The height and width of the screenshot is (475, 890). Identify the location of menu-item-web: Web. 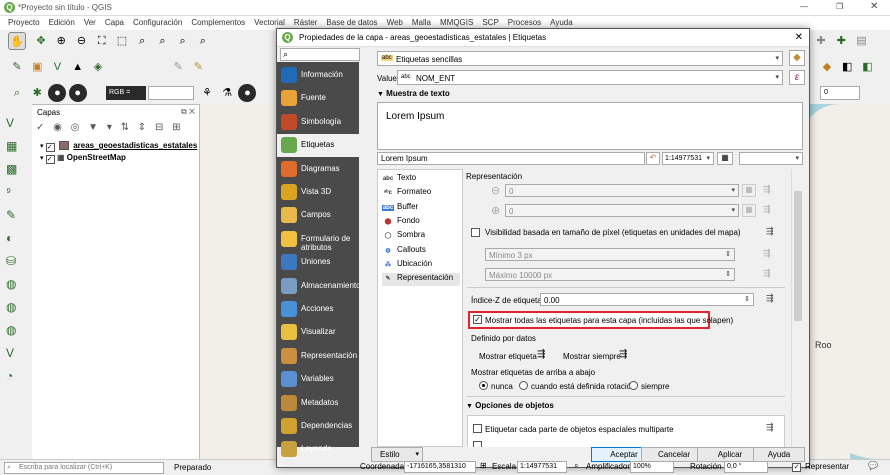
(395, 22).